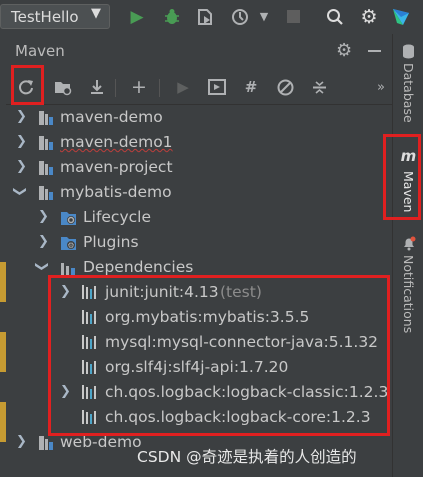 The image size is (423, 477). Describe the element at coordinates (111, 242) in the screenshot. I see `tree-item-label: Plugins` at that location.